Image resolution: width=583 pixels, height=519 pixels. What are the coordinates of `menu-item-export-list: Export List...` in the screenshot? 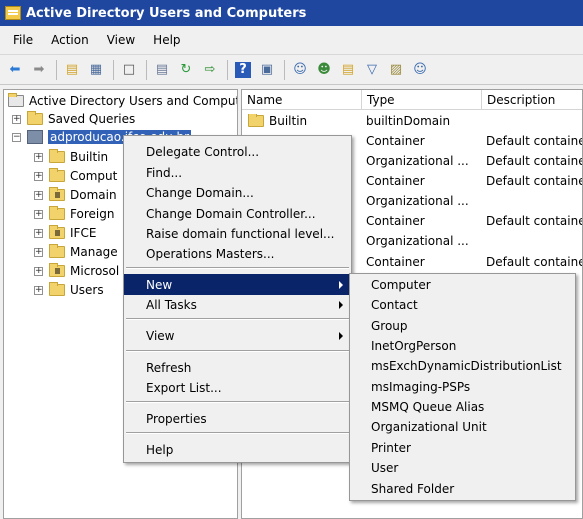 It's located at (237, 387).